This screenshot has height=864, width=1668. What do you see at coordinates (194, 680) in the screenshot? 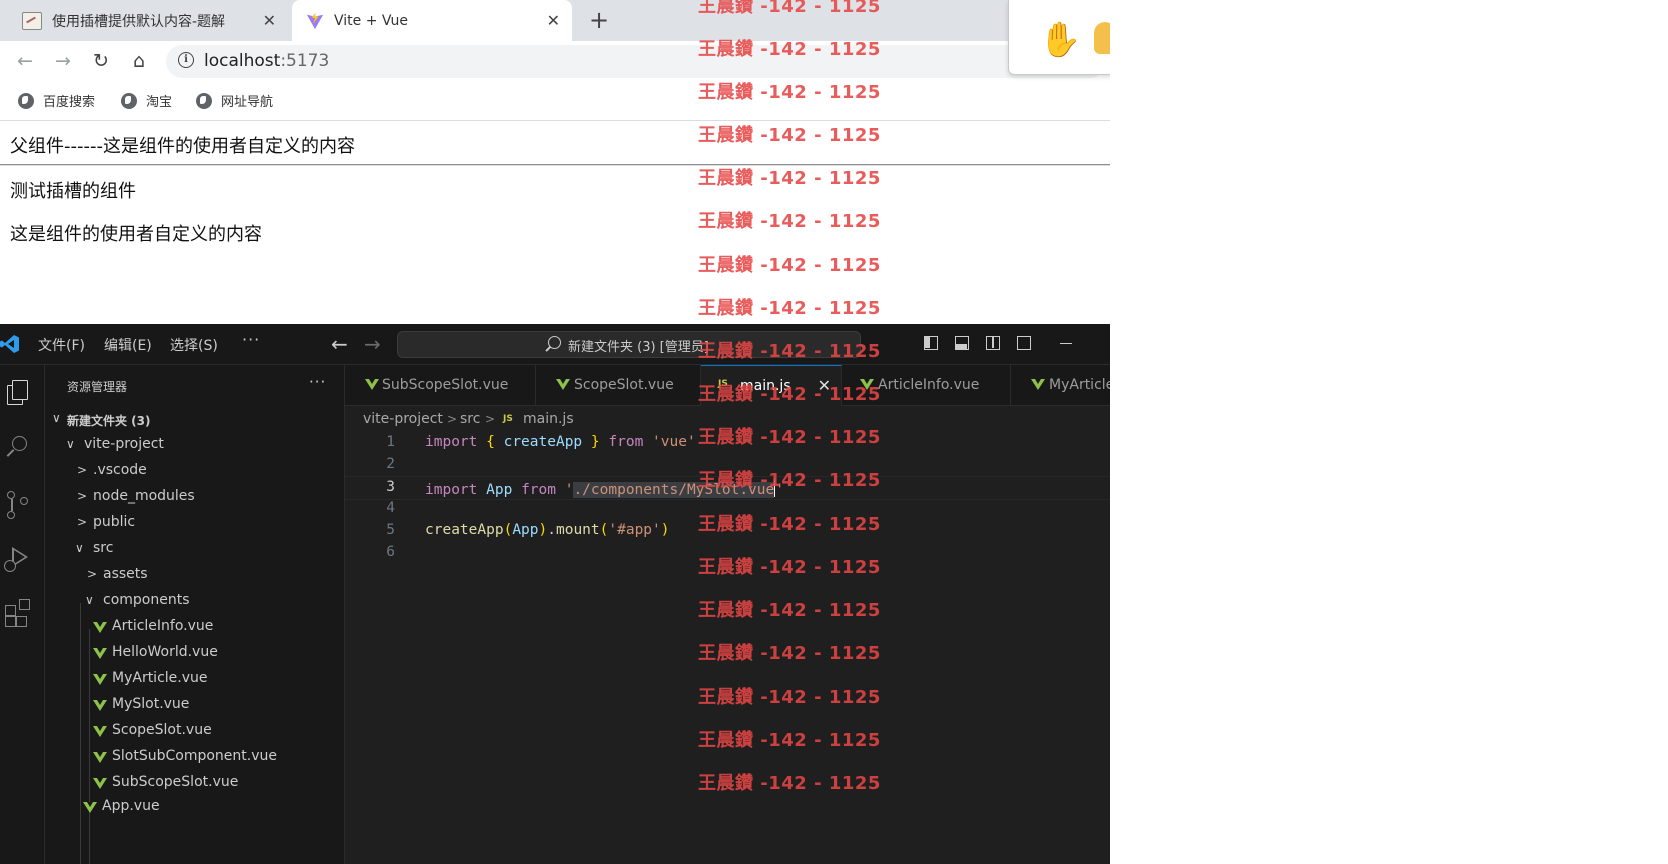
I see `tree-file: MyArticle.vue` at bounding box center [194, 680].